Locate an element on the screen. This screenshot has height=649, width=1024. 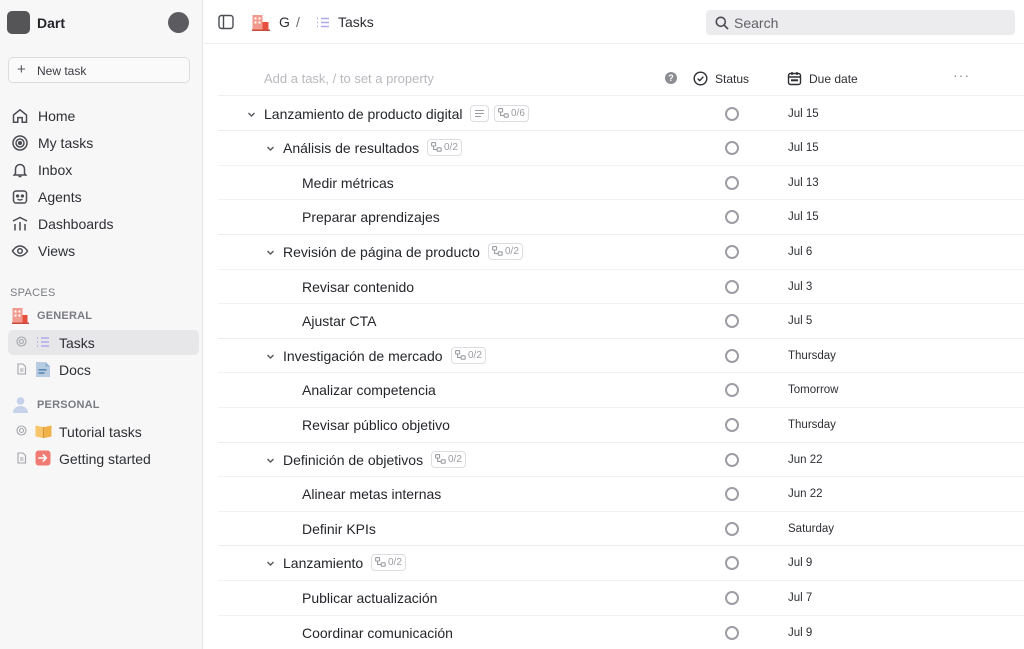
task-title: Lanzamiento de producto digital is located at coordinates (363, 114).